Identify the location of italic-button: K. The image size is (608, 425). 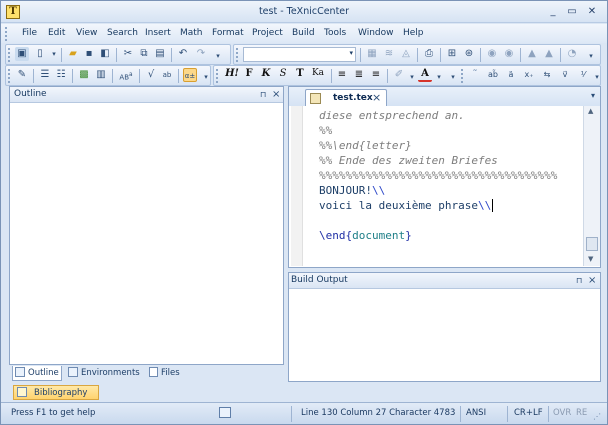
(266, 75).